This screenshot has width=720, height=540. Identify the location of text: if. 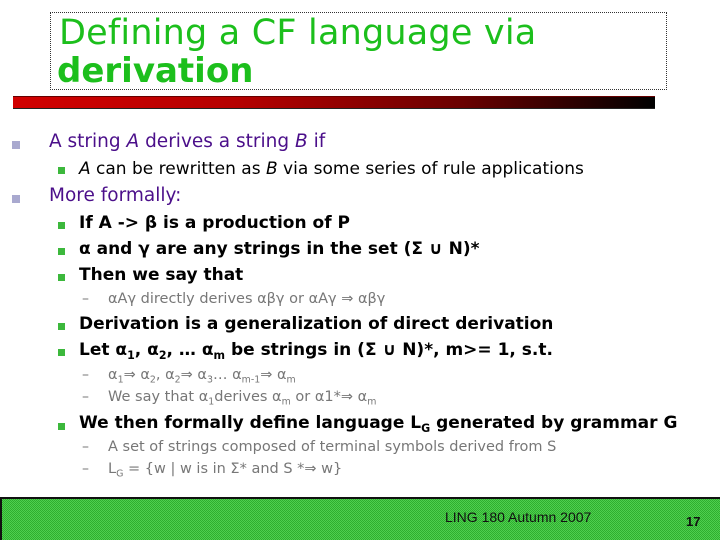
(316, 141).